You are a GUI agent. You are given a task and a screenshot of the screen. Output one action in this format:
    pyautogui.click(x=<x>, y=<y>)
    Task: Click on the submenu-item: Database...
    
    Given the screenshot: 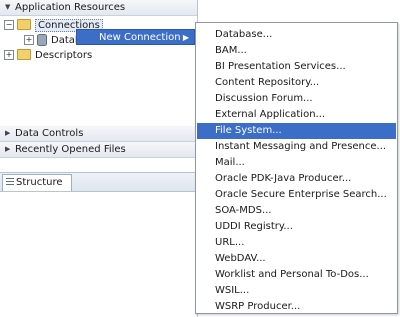 What is the action you would take?
    pyautogui.click(x=296, y=35)
    